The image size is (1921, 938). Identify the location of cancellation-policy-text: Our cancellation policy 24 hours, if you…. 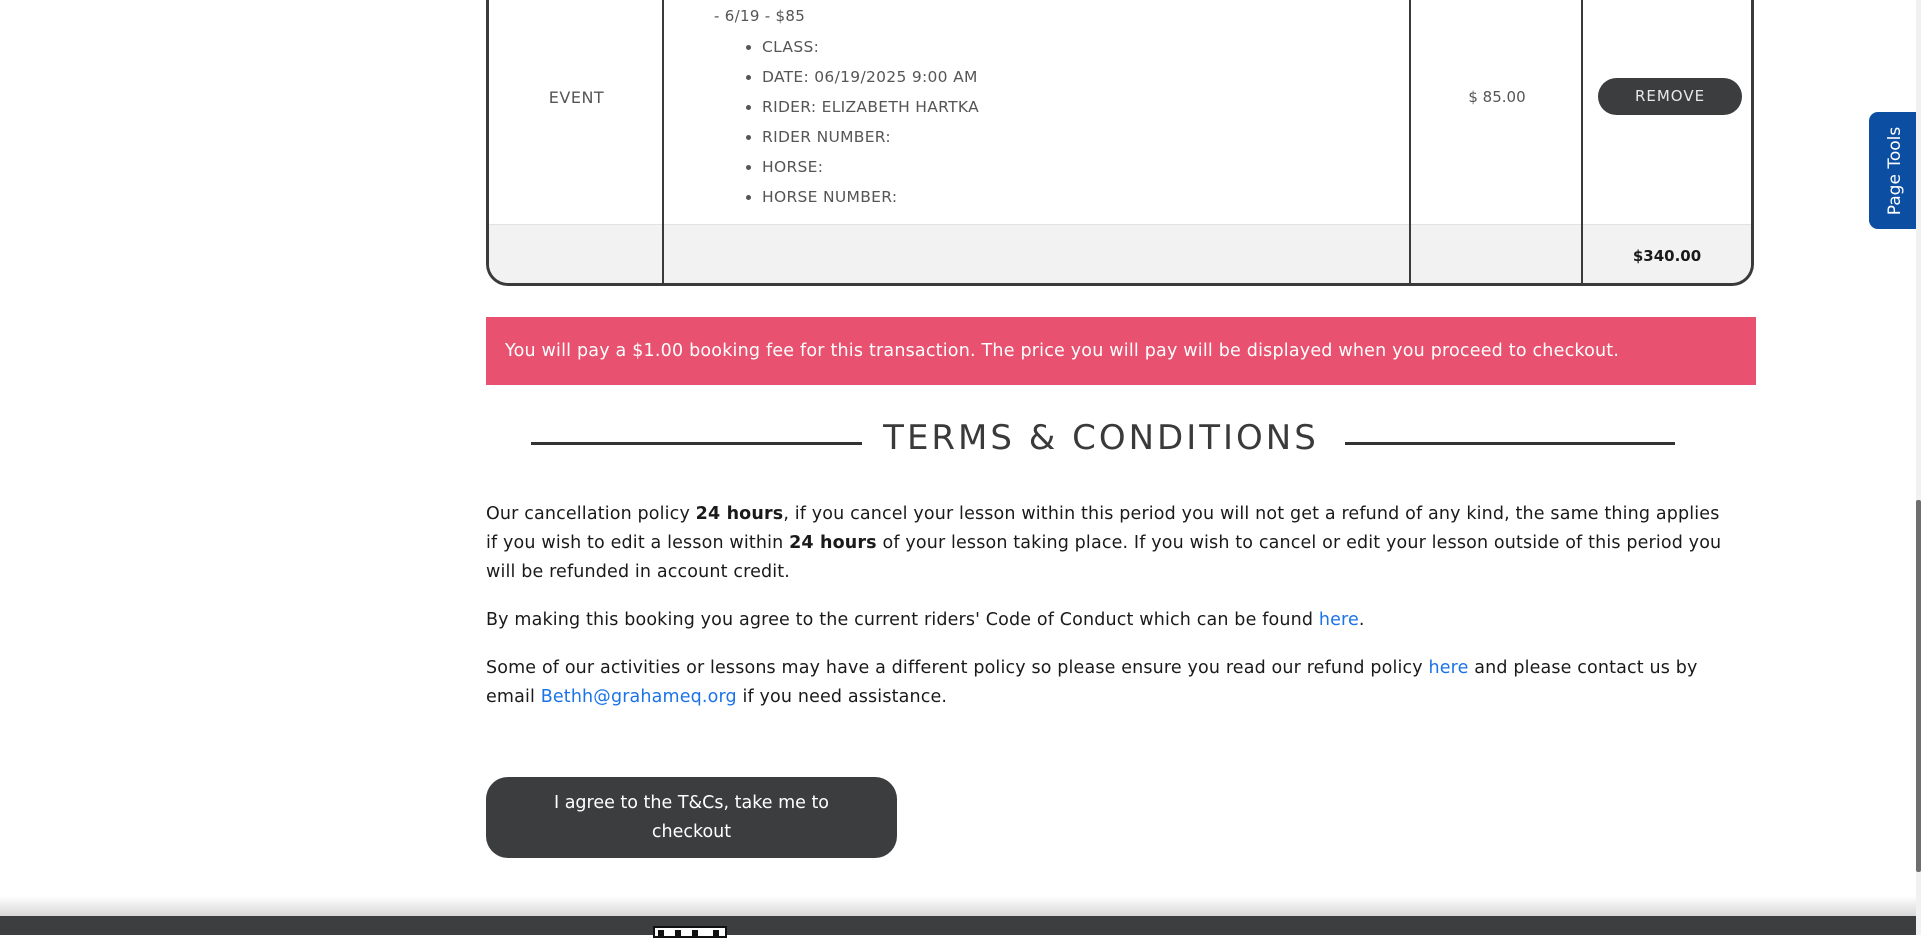
(1104, 543).